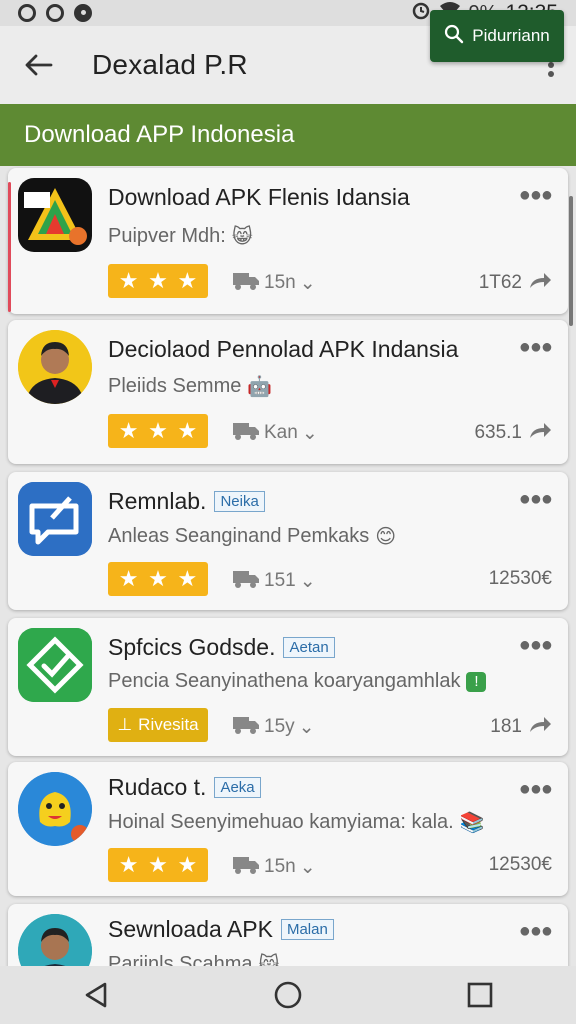 The width and height of the screenshot is (576, 1024). What do you see at coordinates (55, 367) in the screenshot?
I see `app-icon-person` at bounding box center [55, 367].